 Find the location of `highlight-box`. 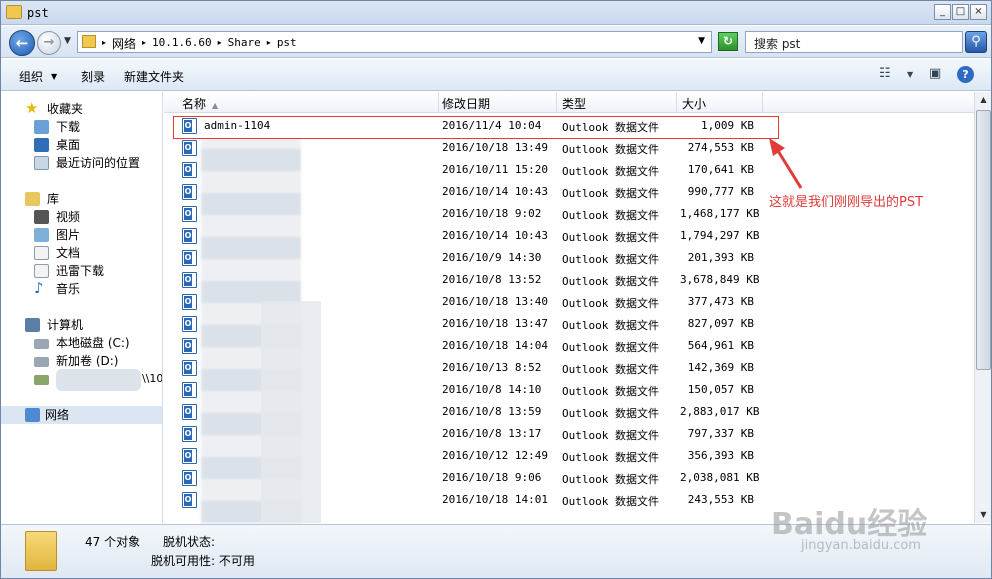

highlight-box is located at coordinates (476, 127).